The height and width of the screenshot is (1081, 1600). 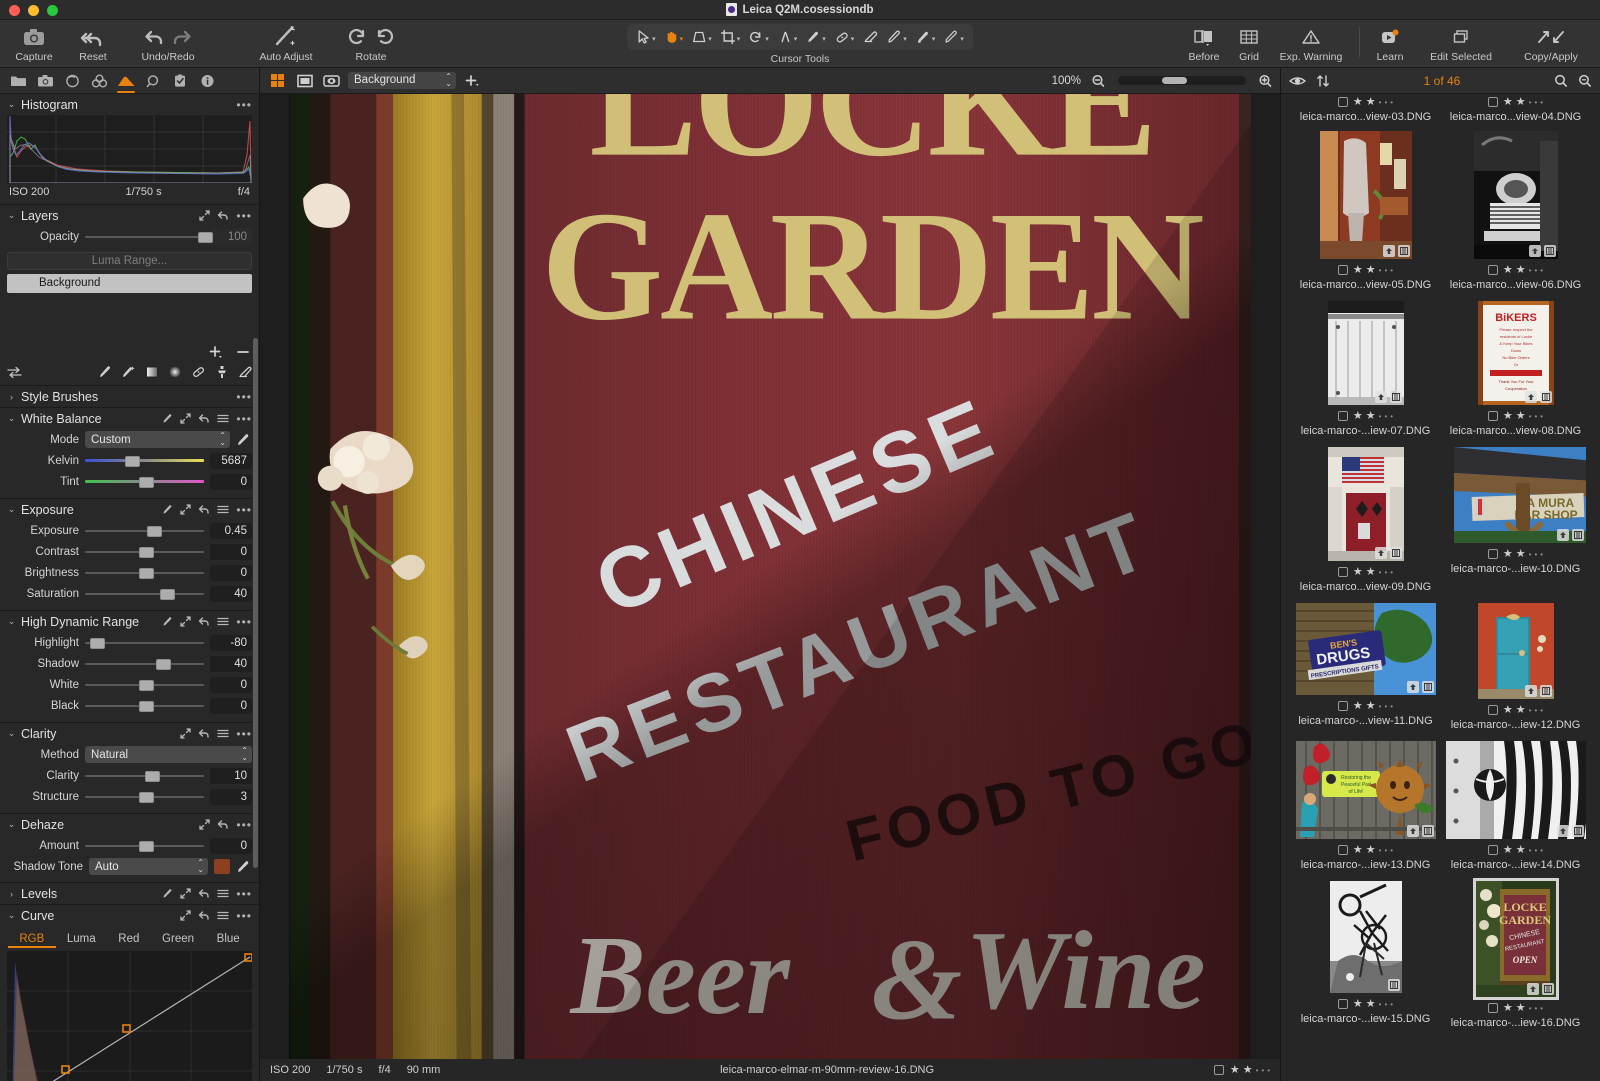 What do you see at coordinates (93, 41) in the screenshot?
I see `reset-button: Reset` at bounding box center [93, 41].